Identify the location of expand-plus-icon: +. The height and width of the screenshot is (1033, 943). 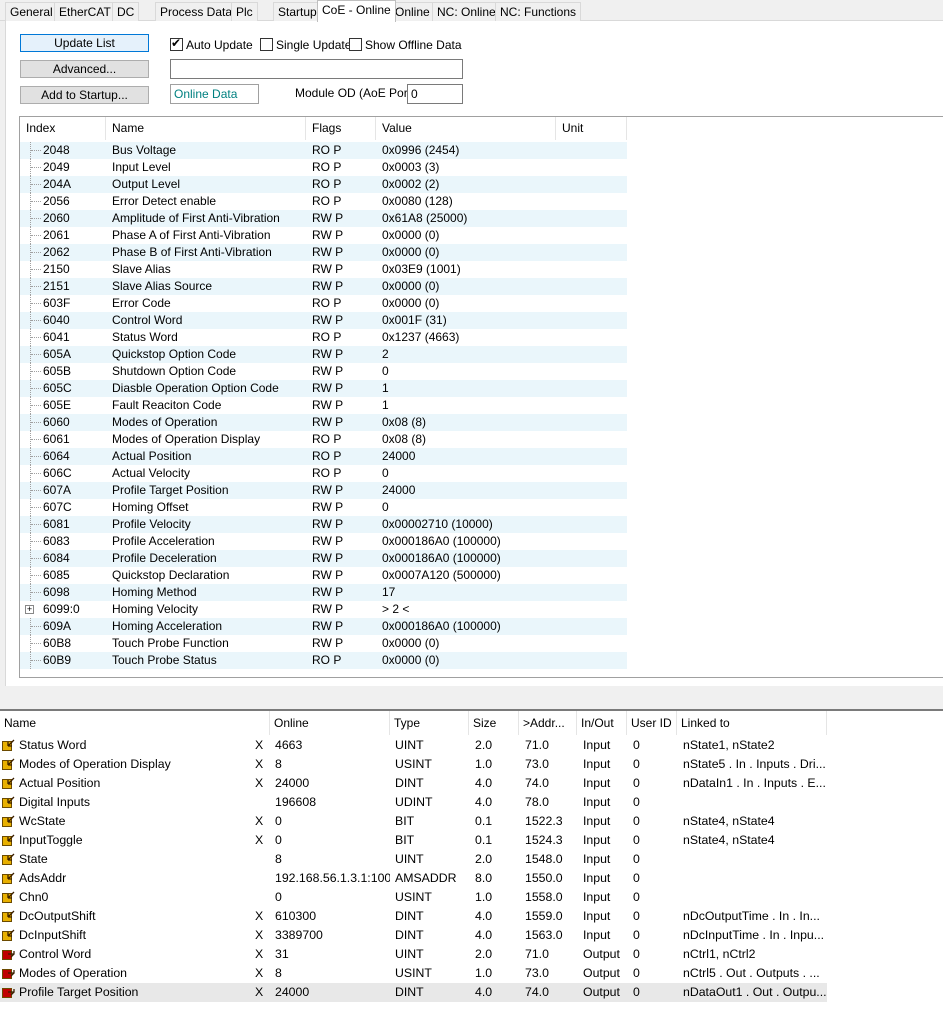
(29, 609).